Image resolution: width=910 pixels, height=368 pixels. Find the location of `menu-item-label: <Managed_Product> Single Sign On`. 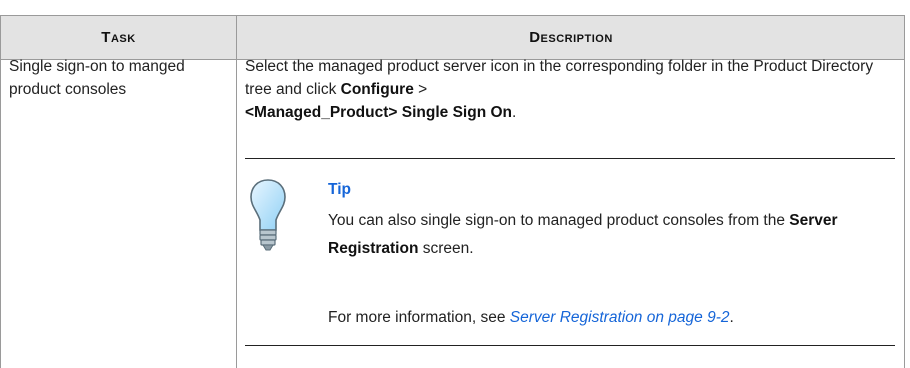

menu-item-label: <Managed_Product> Single Sign On is located at coordinates (378, 112).